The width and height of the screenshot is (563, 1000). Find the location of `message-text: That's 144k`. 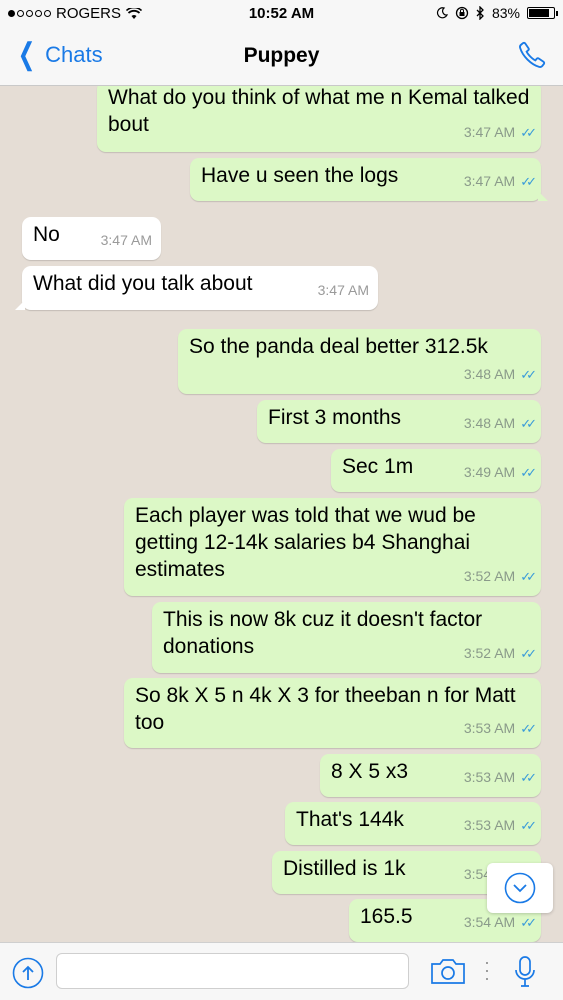

message-text: That's 144k is located at coordinates (350, 819).